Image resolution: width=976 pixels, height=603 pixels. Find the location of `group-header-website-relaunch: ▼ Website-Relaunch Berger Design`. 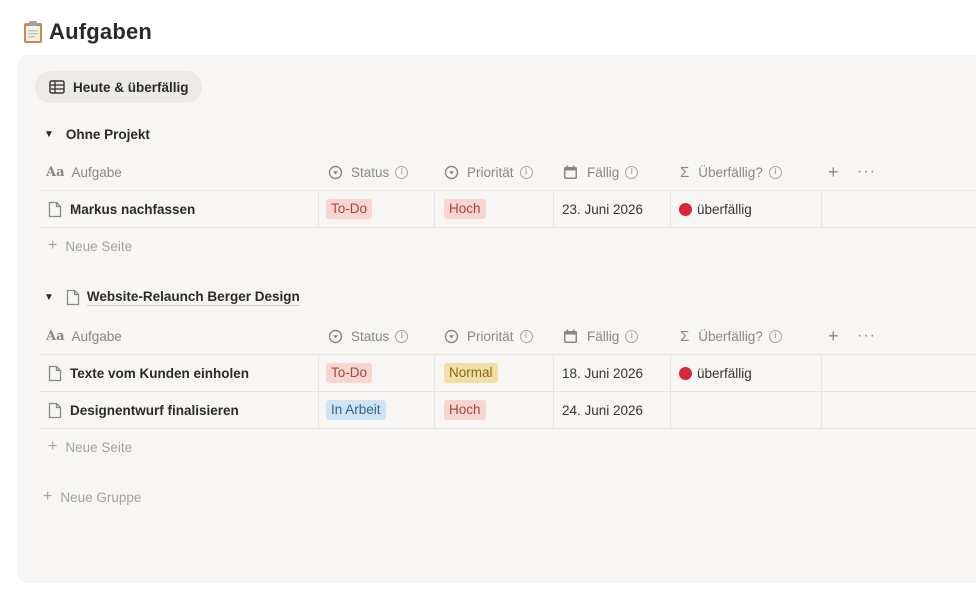

group-header-website-relaunch: ▼ Website-Relaunch Berger Design is located at coordinates (172, 297).